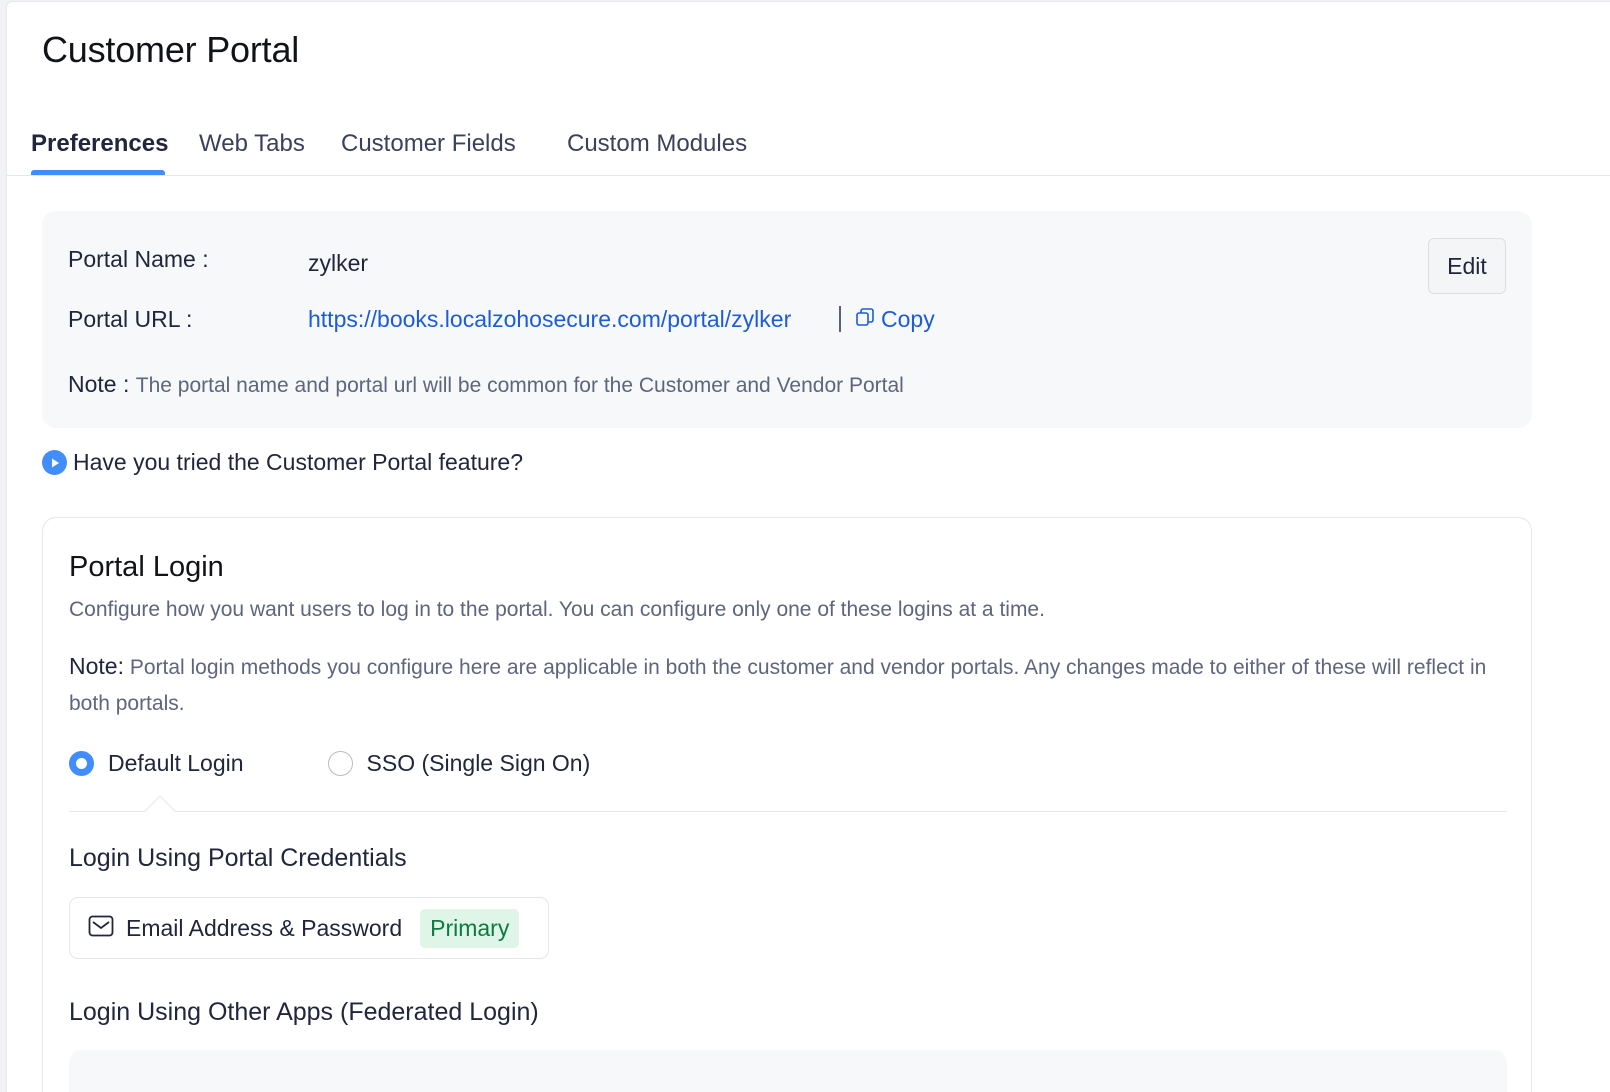 This screenshot has height=1092, width=1610. Describe the element at coordinates (176, 763) in the screenshot. I see `radio-default-login-label: Default Login` at that location.